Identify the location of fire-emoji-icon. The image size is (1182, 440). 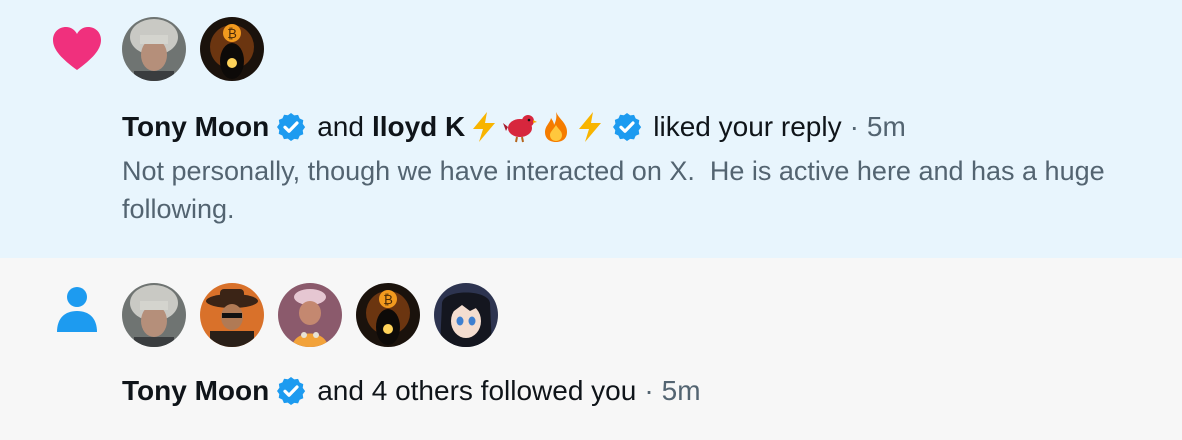
(556, 127).